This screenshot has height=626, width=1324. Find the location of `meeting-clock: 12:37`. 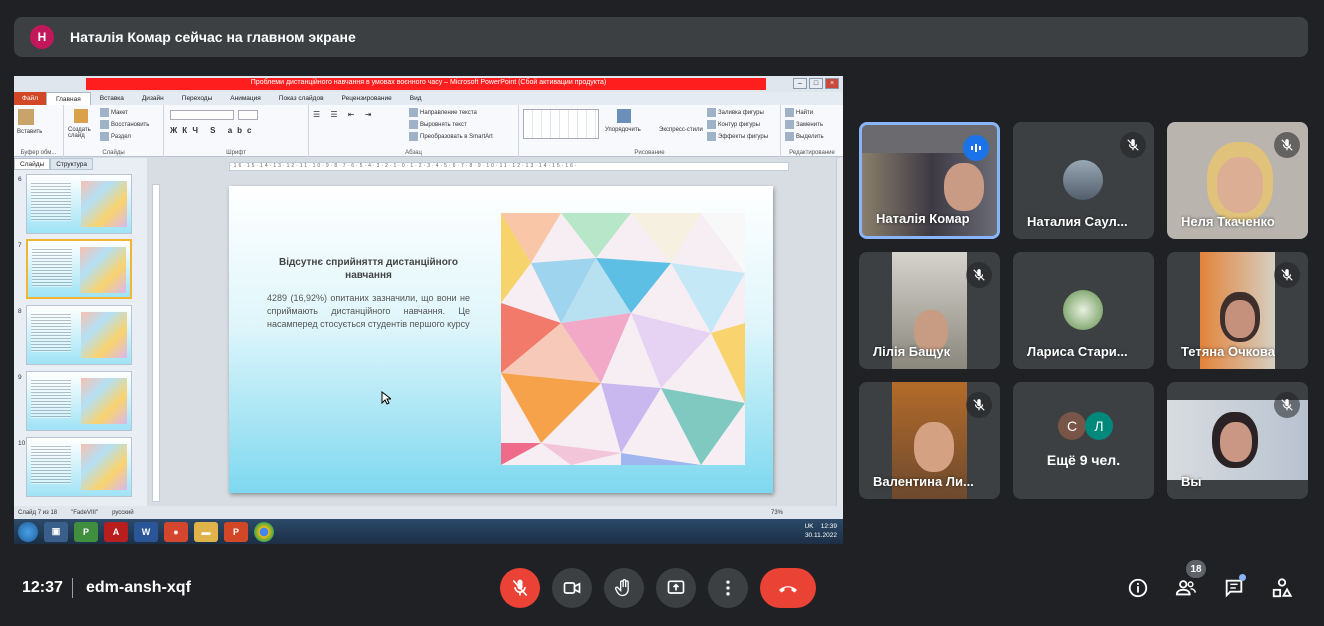

meeting-clock: 12:37 is located at coordinates (42, 587).